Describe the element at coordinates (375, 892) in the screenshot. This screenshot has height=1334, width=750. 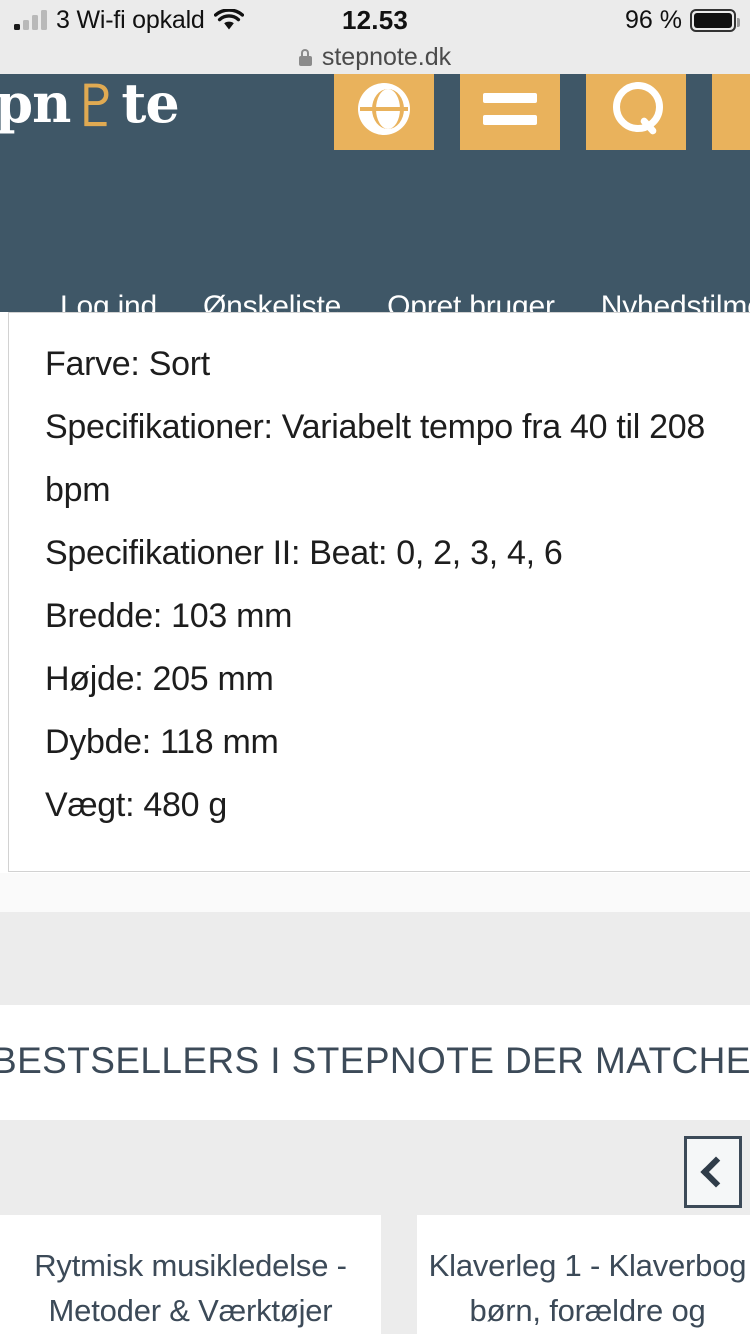
I see `section-divider-light` at that location.